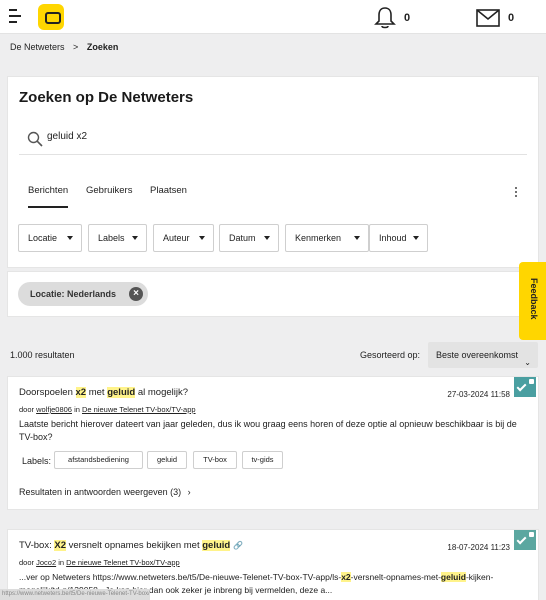 The image size is (546, 600). I want to click on active-filter-chip: Locatie: Nederlands ×, so click(83, 294).